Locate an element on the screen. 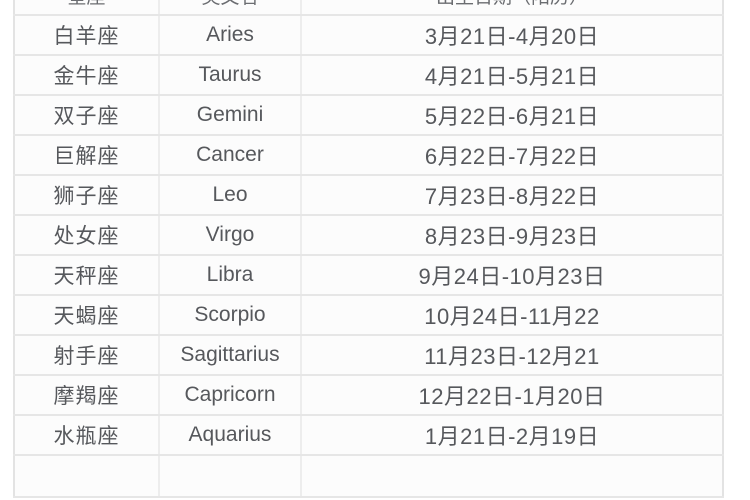 This screenshot has height=500, width=750. cell-english-name: Gemini is located at coordinates (230, 115).